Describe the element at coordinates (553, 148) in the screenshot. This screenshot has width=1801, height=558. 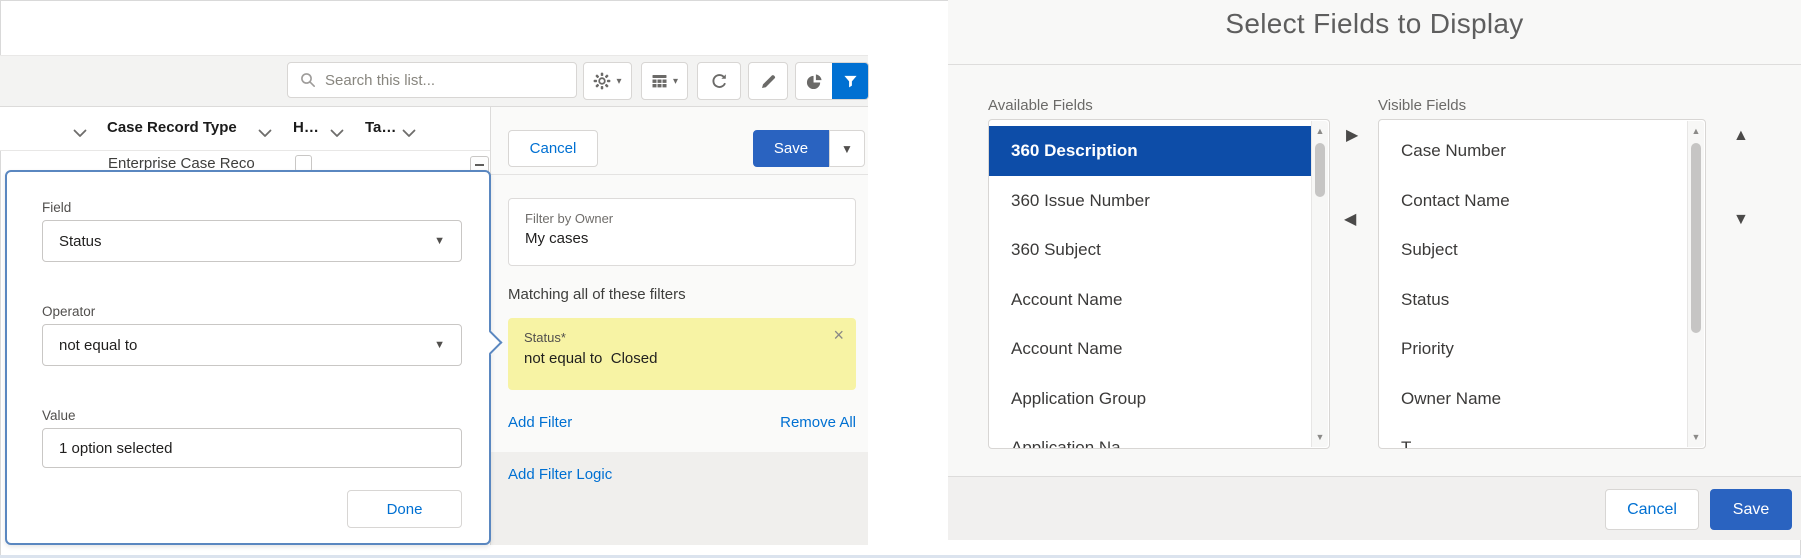
I see `filter-cancel-button: Cancel` at that location.